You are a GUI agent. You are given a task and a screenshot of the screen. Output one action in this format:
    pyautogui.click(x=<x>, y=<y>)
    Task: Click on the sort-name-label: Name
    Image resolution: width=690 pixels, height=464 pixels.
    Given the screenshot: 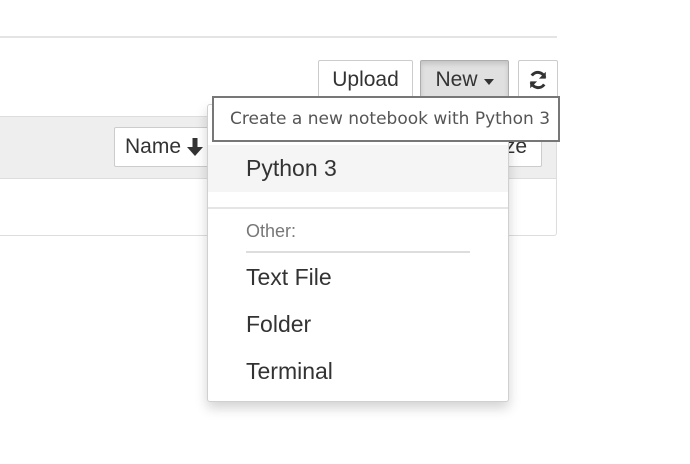 What is the action you would take?
    pyautogui.click(x=153, y=146)
    